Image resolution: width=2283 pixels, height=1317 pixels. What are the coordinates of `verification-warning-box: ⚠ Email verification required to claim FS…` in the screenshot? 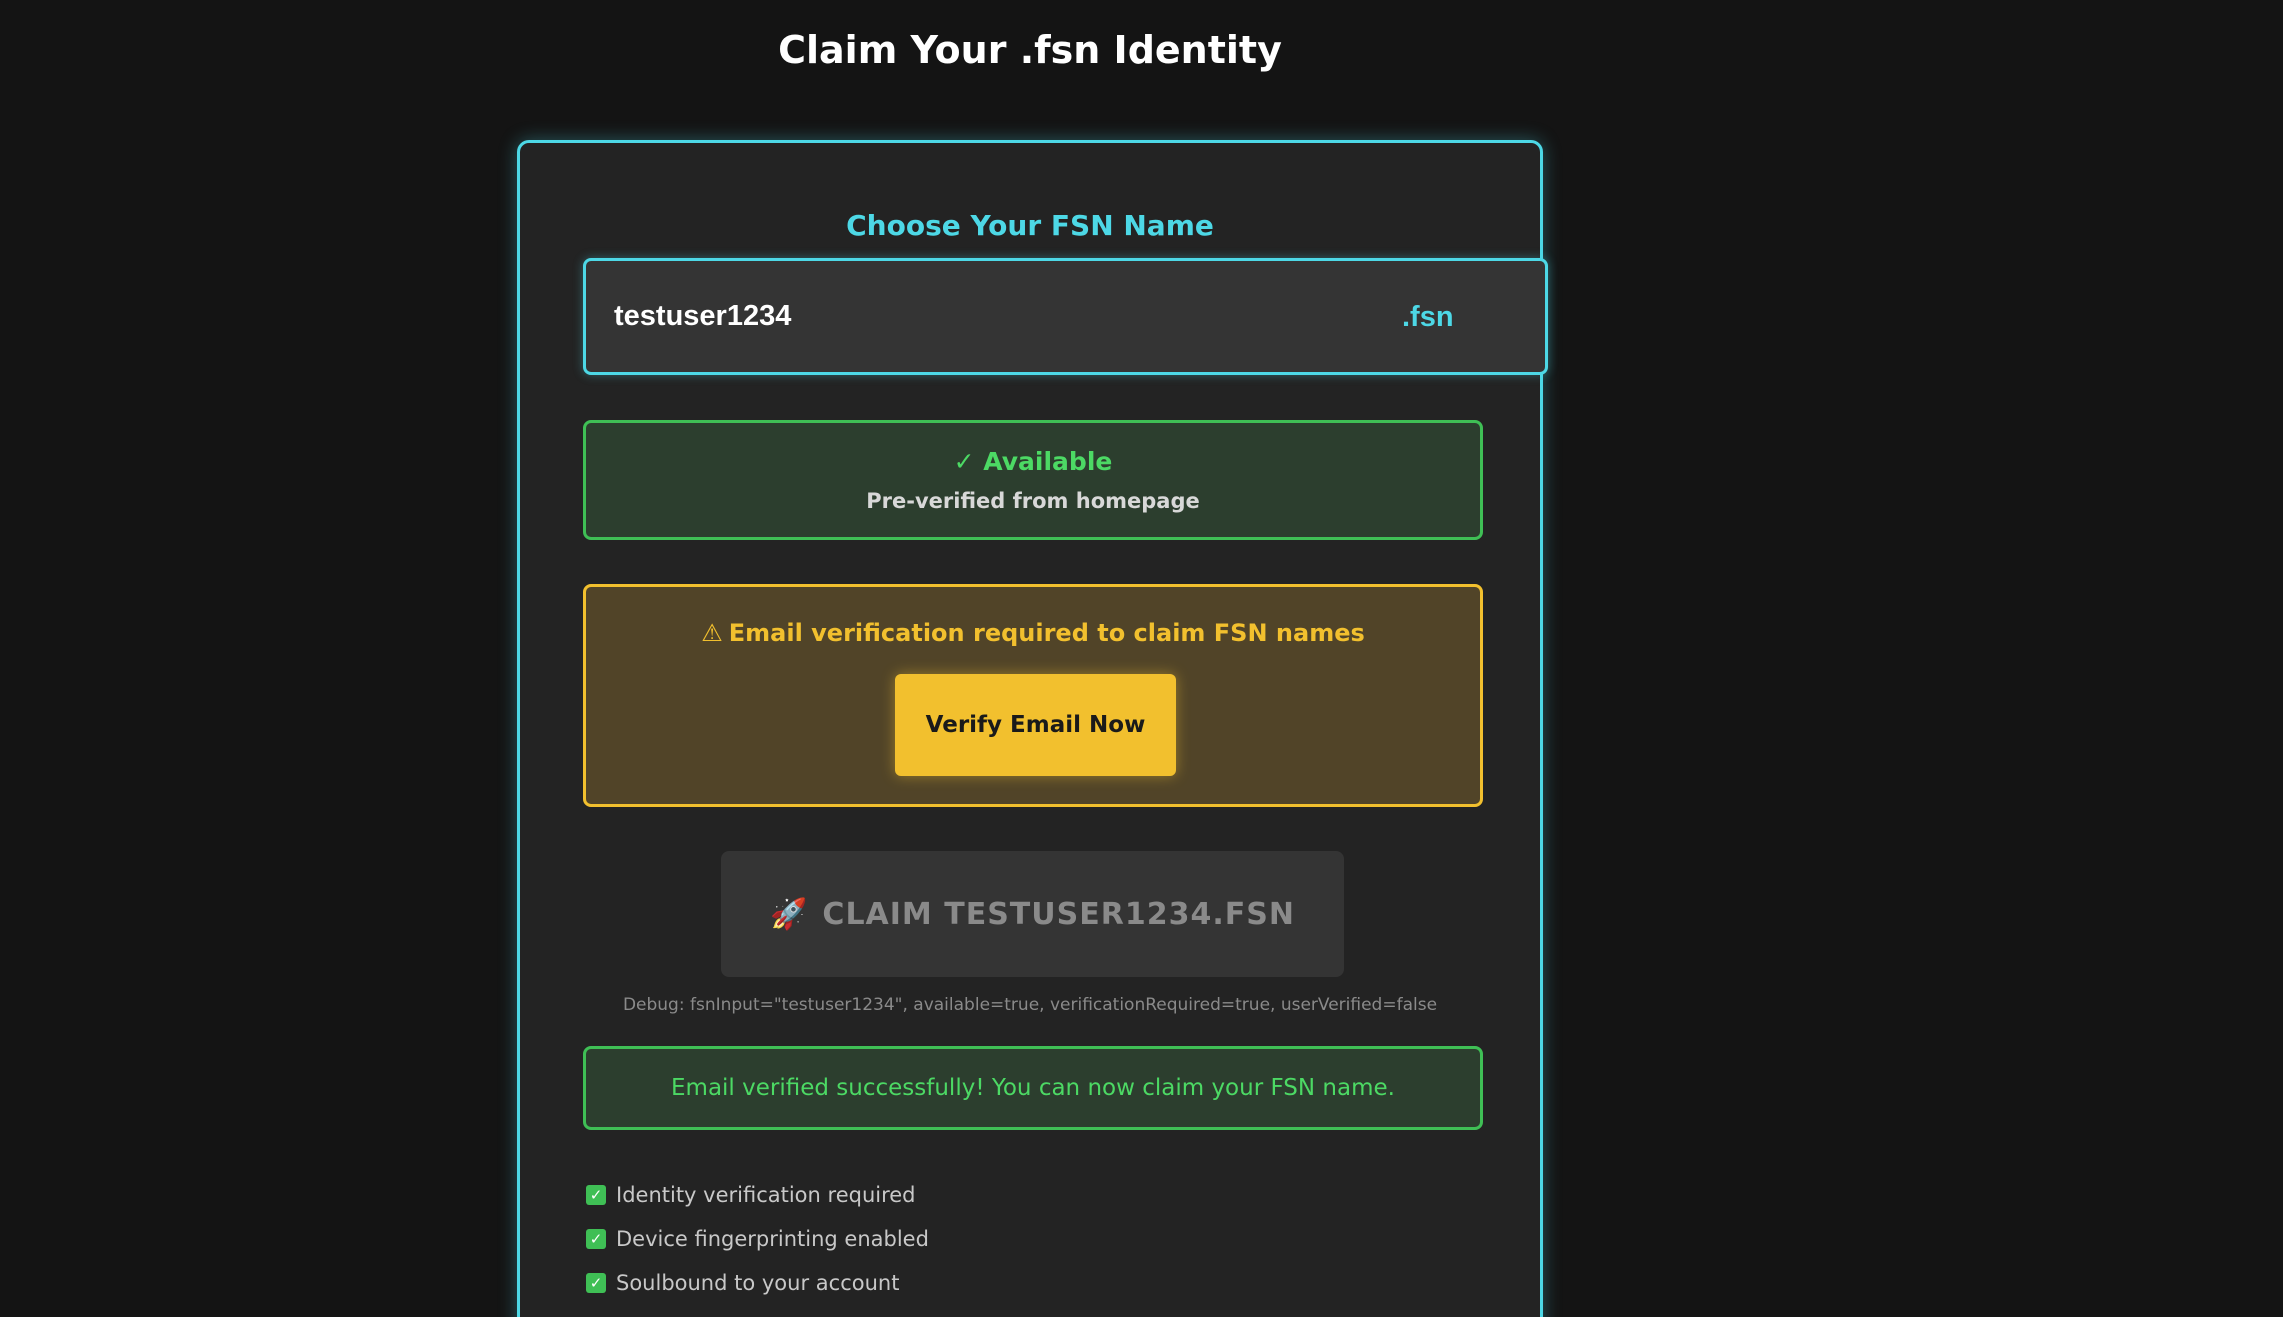 It's located at (1033, 695).